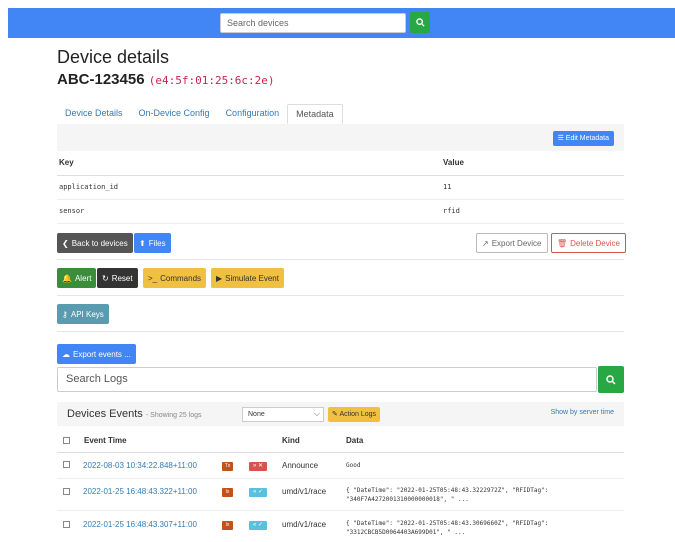 The image size is (675, 542). Describe the element at coordinates (153, 278) in the screenshot. I see `terminal-icon: >_` at that location.